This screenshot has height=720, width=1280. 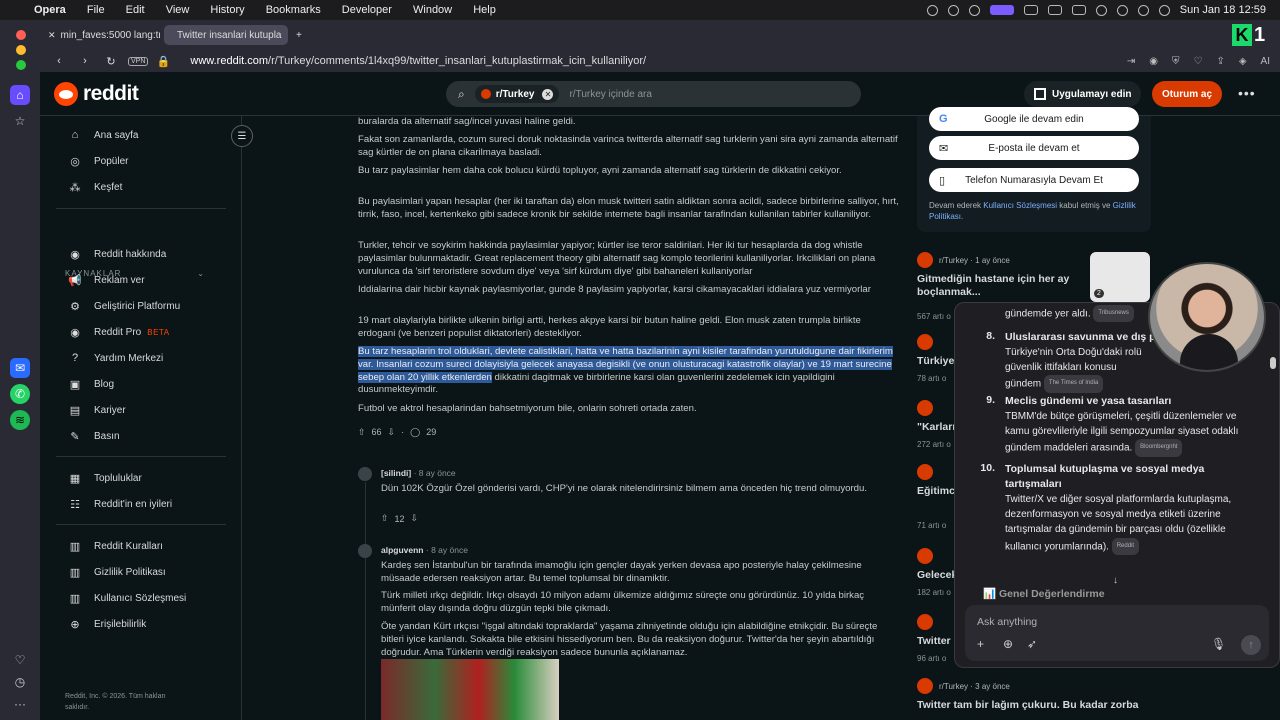 What do you see at coordinates (1122, 10) in the screenshot?
I see `moon-icon` at bounding box center [1122, 10].